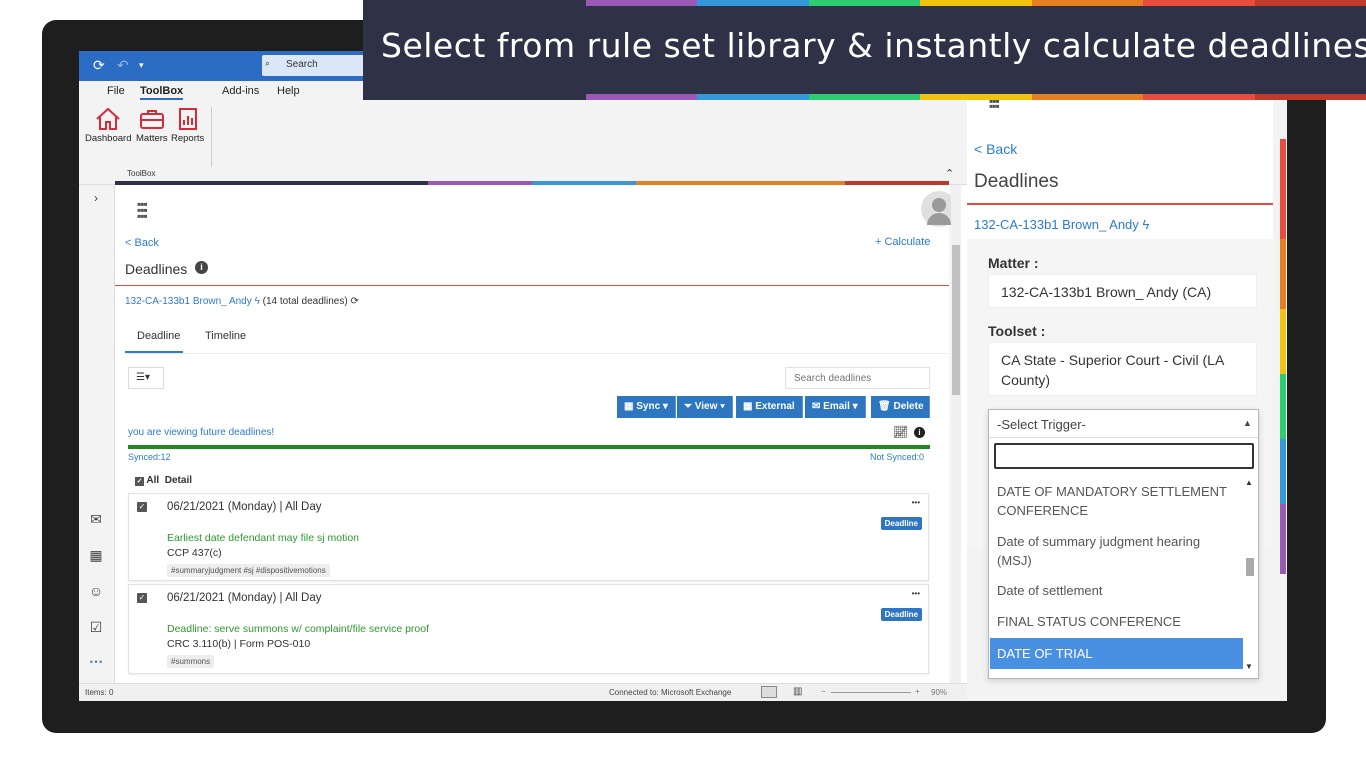 This screenshot has height=768, width=1366. Describe the element at coordinates (139, 481) in the screenshot. I see `select-all-checkbox: ✓` at that location.